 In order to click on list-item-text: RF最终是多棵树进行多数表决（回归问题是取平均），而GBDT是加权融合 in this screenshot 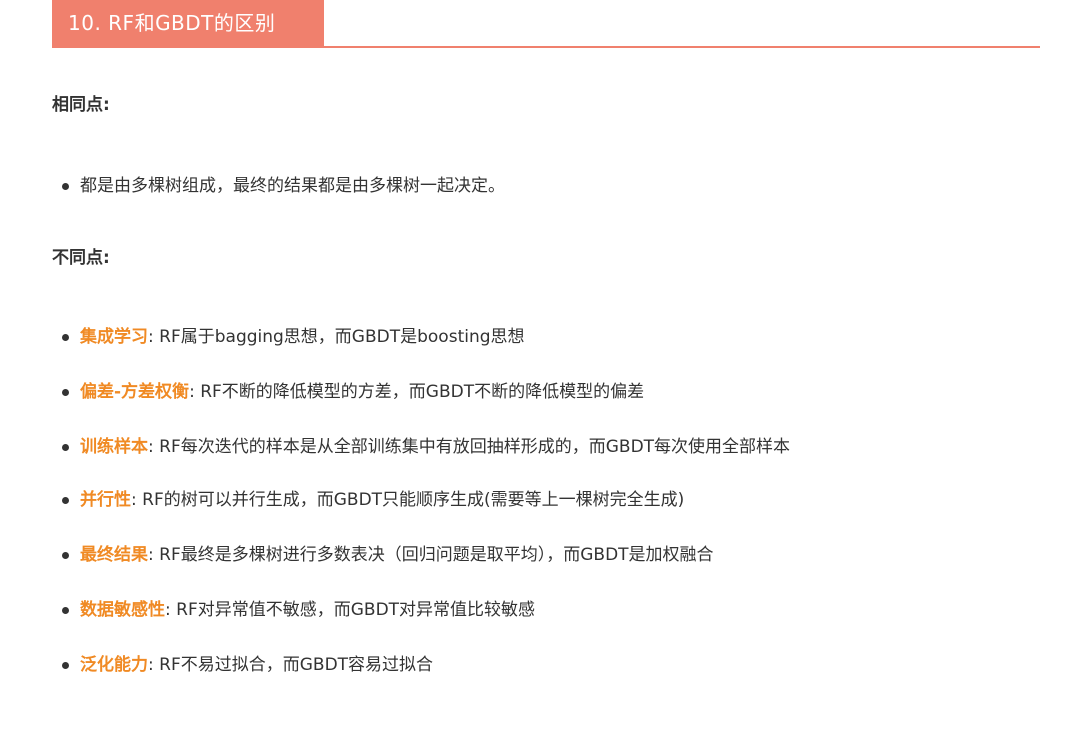, I will do `click(436, 555)`.